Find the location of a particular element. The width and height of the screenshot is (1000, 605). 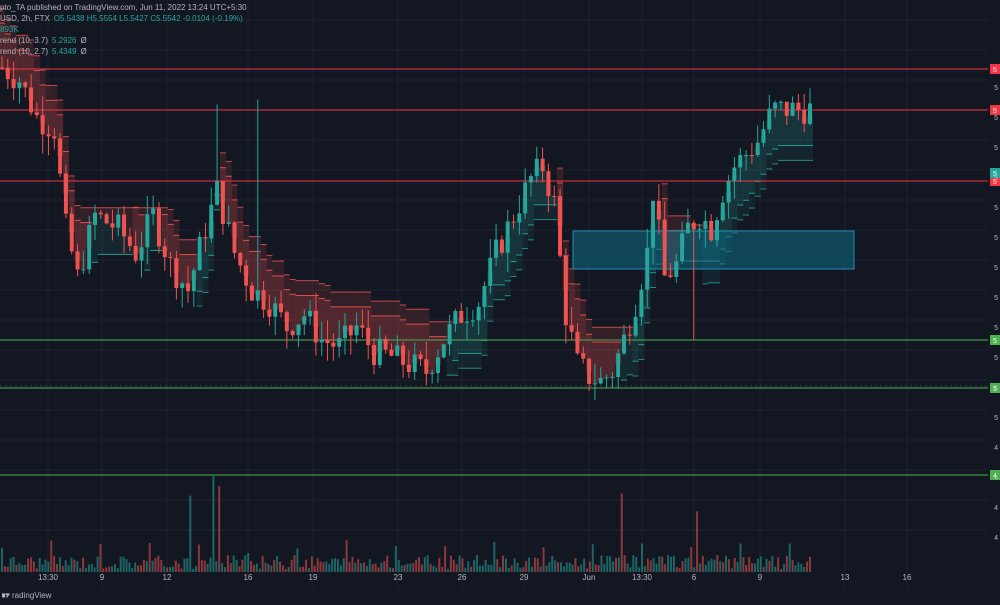

support-price-label: 5 is located at coordinates (995, 341).